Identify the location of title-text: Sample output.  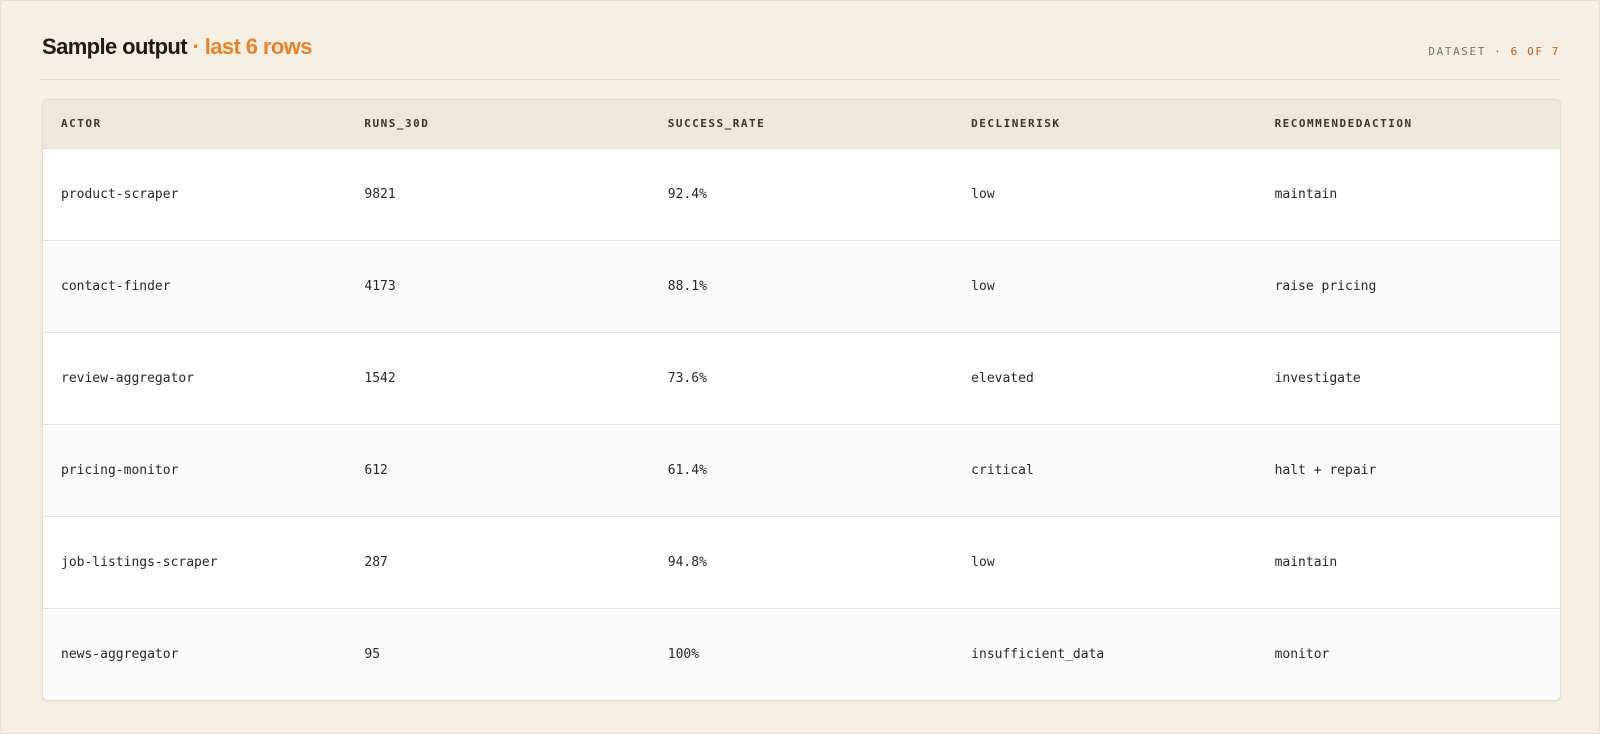
(115, 46).